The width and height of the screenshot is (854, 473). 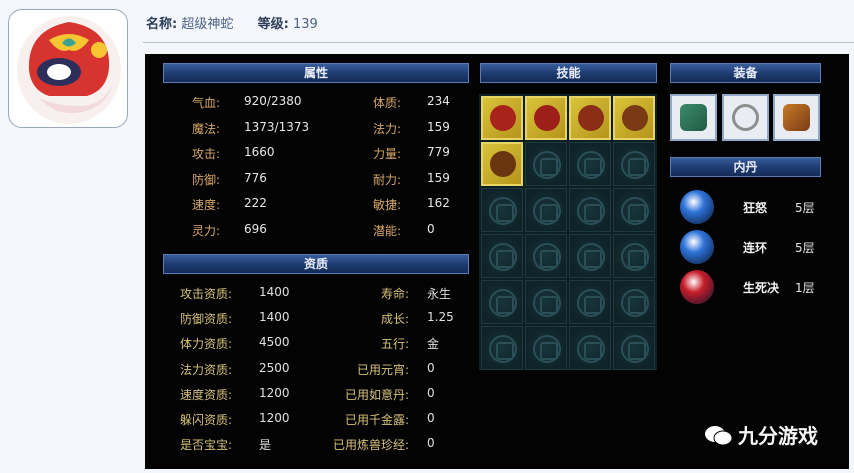 I want to click on aptitude-label: 已用如意丹:, so click(x=376, y=394).